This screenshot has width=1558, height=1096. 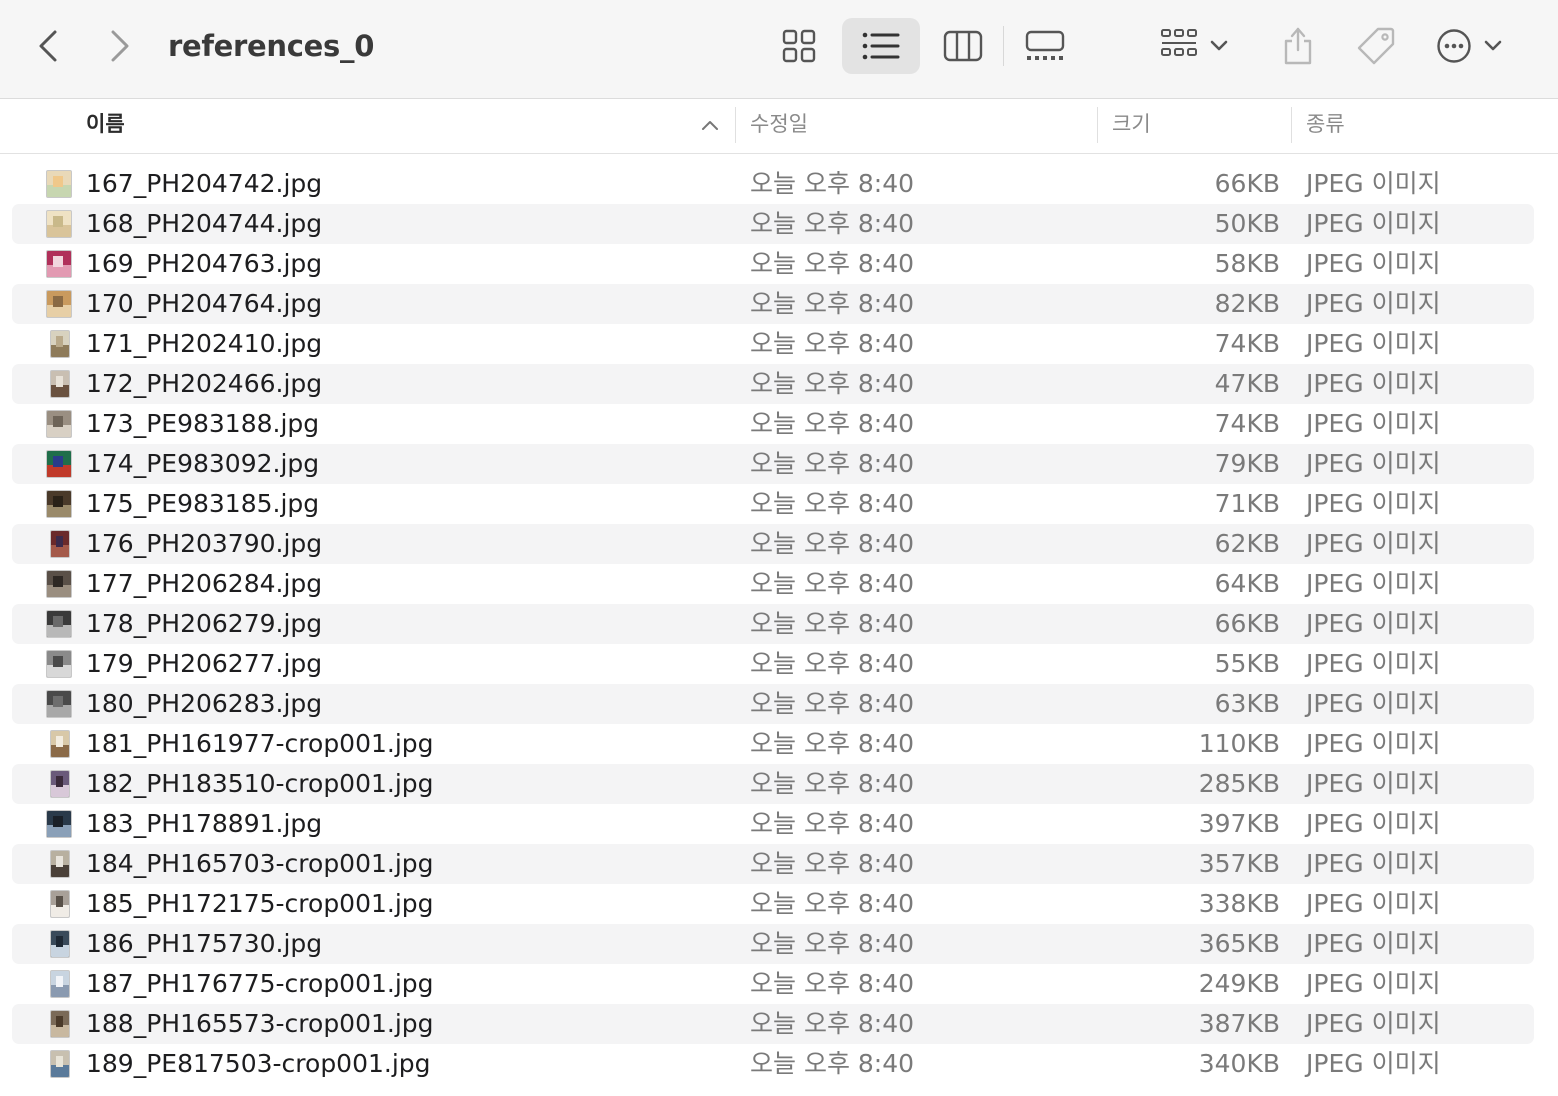 What do you see at coordinates (773, 264) in the screenshot?
I see `file-row: 169_PH204763.jpg 오늘 오후 8:40 58KB JPEG 이미지` at bounding box center [773, 264].